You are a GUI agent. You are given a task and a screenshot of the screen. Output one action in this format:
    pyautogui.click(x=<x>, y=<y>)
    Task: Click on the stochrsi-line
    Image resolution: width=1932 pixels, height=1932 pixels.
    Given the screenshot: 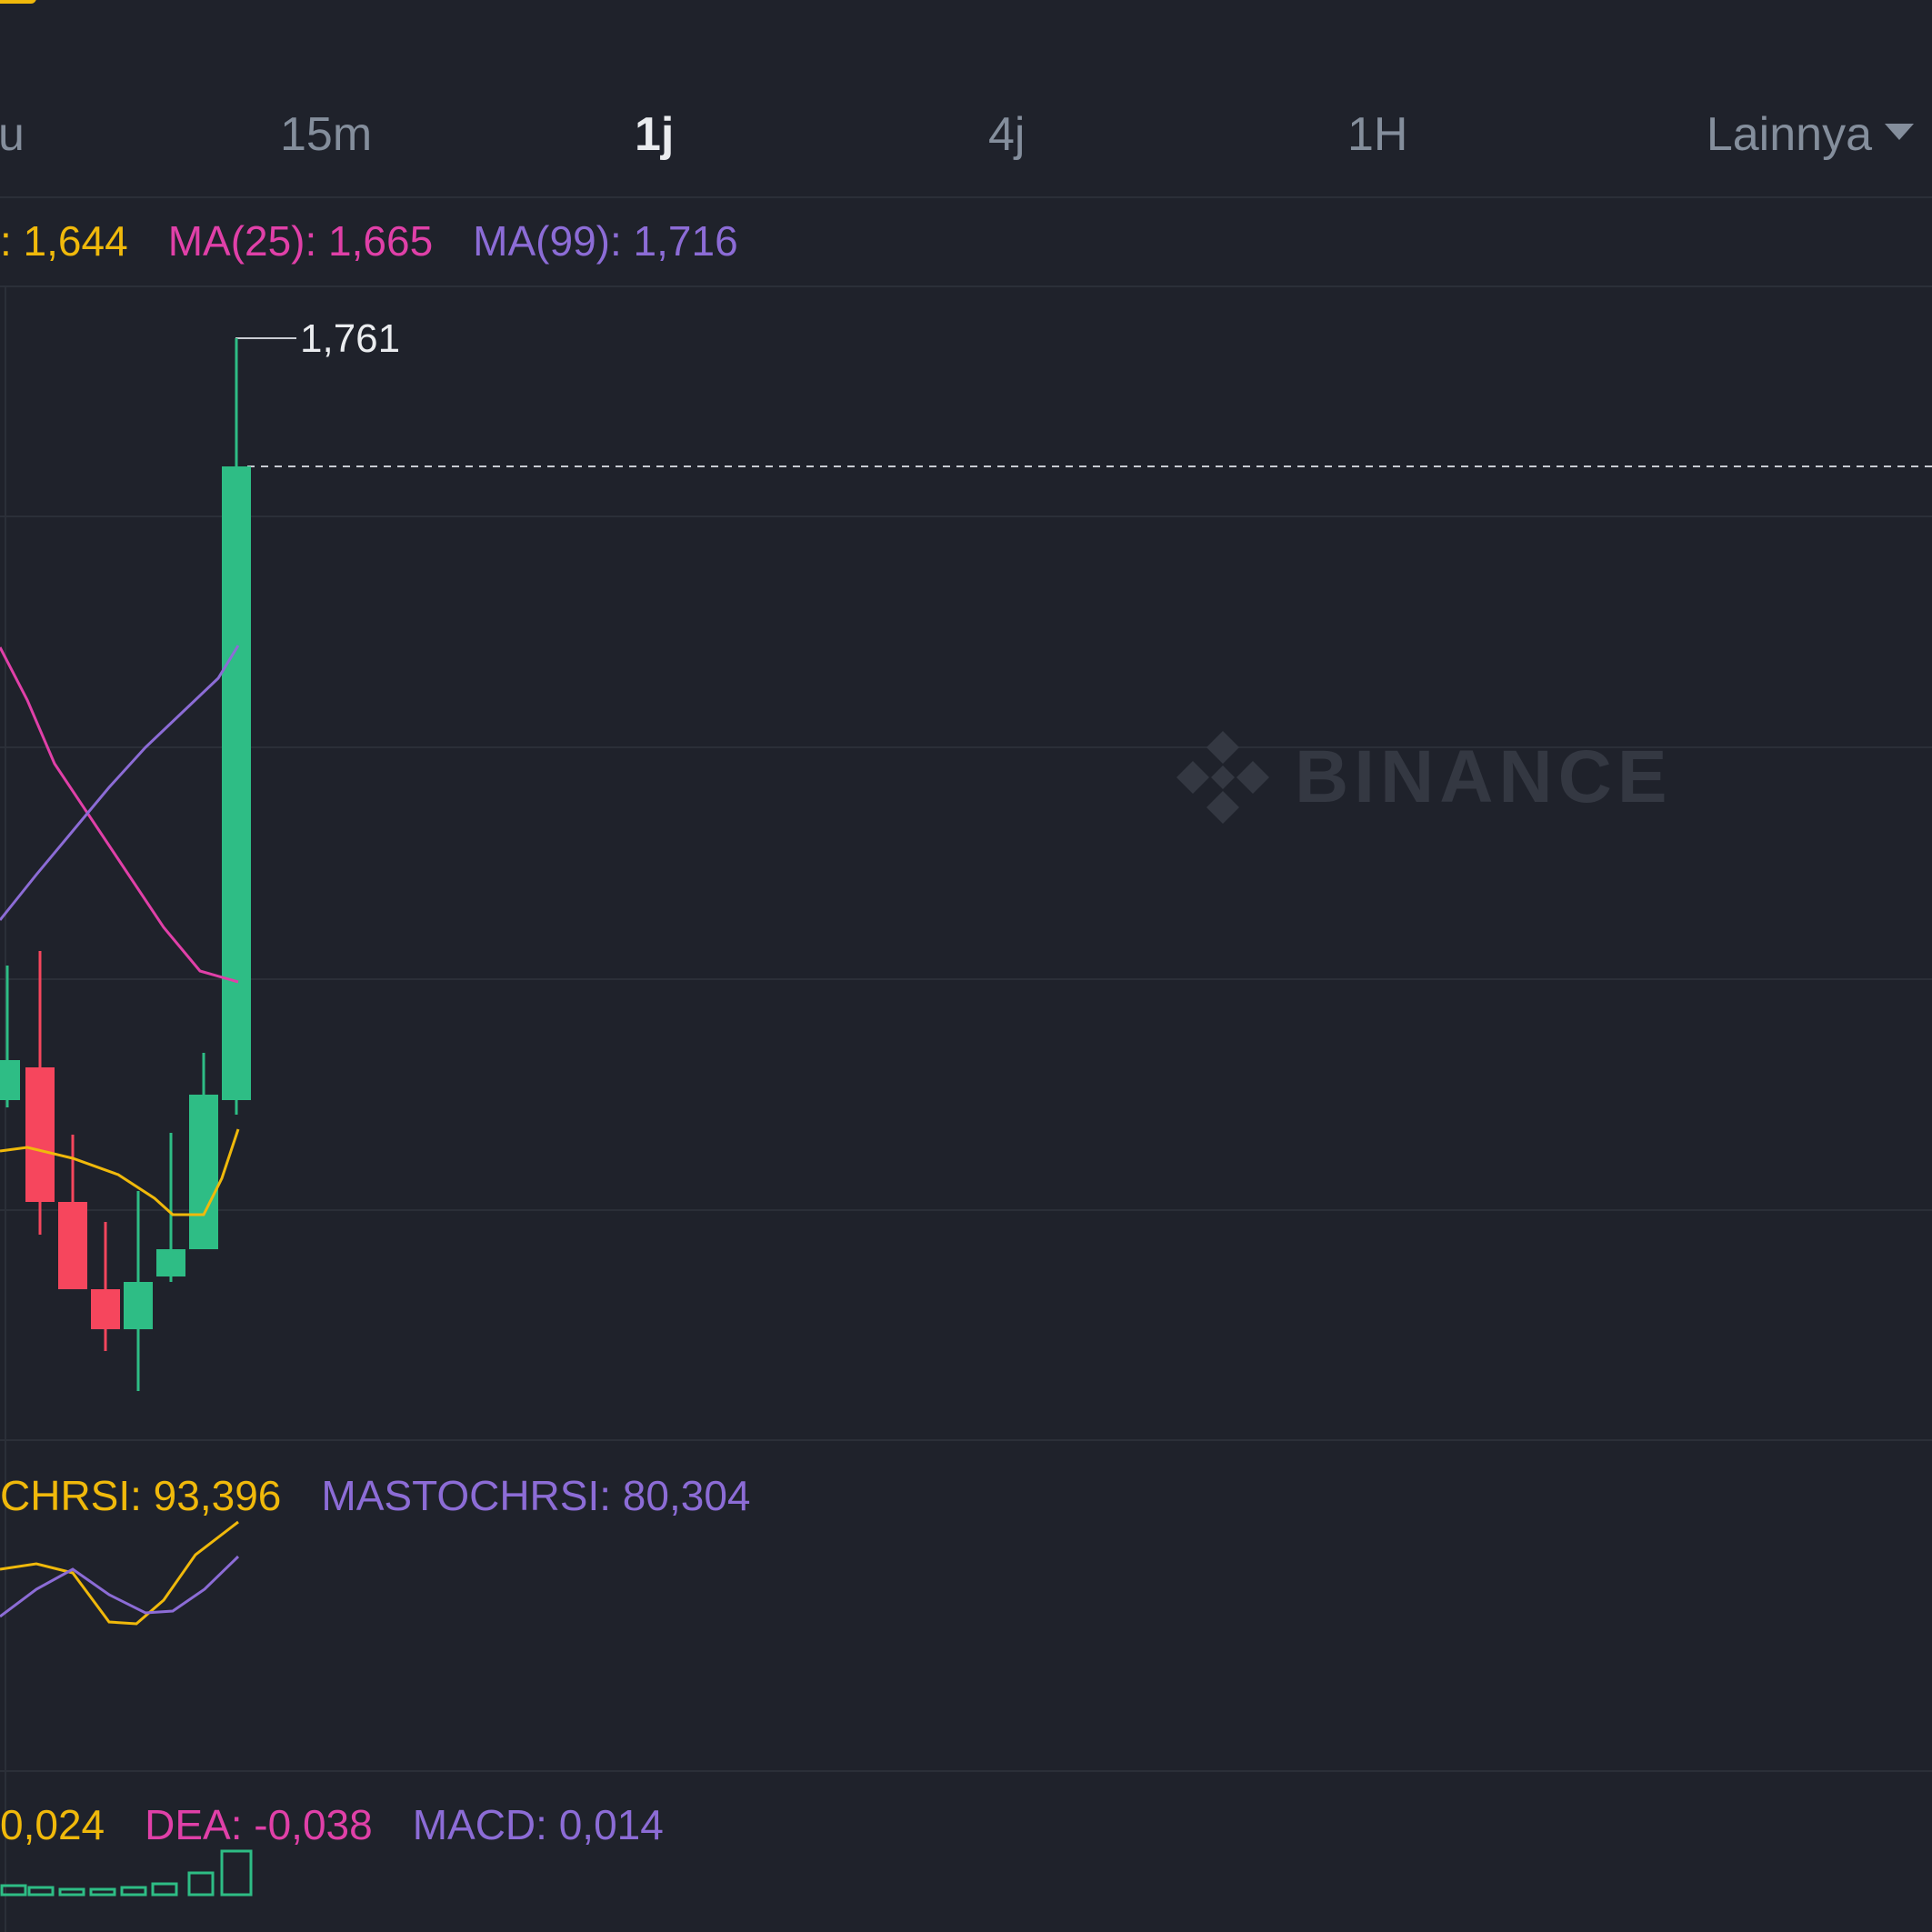 What is the action you would take?
    pyautogui.click(x=119, y=1573)
    